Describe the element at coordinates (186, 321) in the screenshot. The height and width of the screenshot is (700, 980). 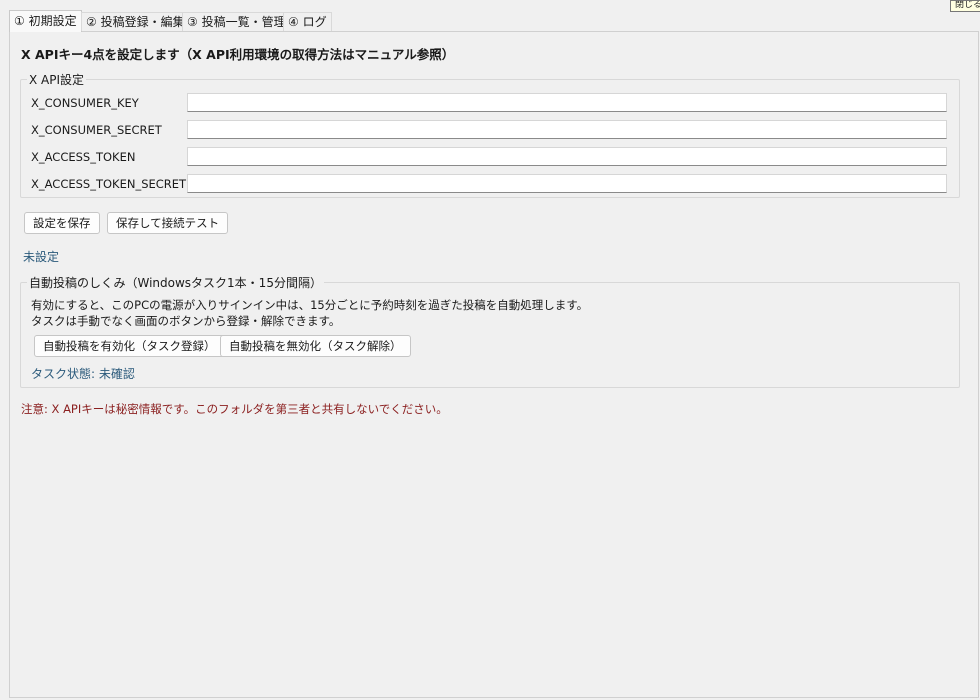
I see `auto-post-description-line2: タスクは手動でなく画面のボタンから登録・解除できます。` at that location.